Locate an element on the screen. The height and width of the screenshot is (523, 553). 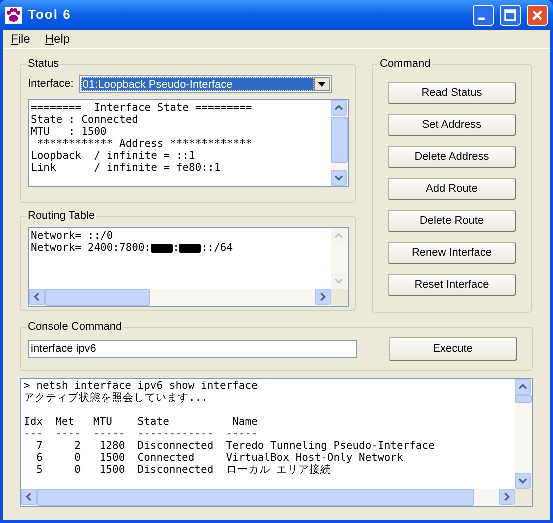
text-line: ************ Address ************* is located at coordinates (145, 144).